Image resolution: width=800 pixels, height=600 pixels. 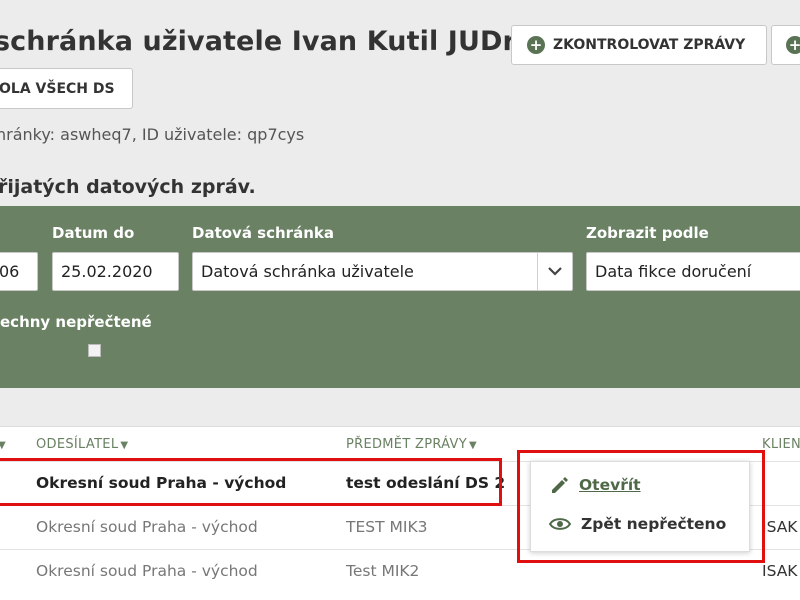 I want to click on row-highlight-box, so click(x=251, y=482).